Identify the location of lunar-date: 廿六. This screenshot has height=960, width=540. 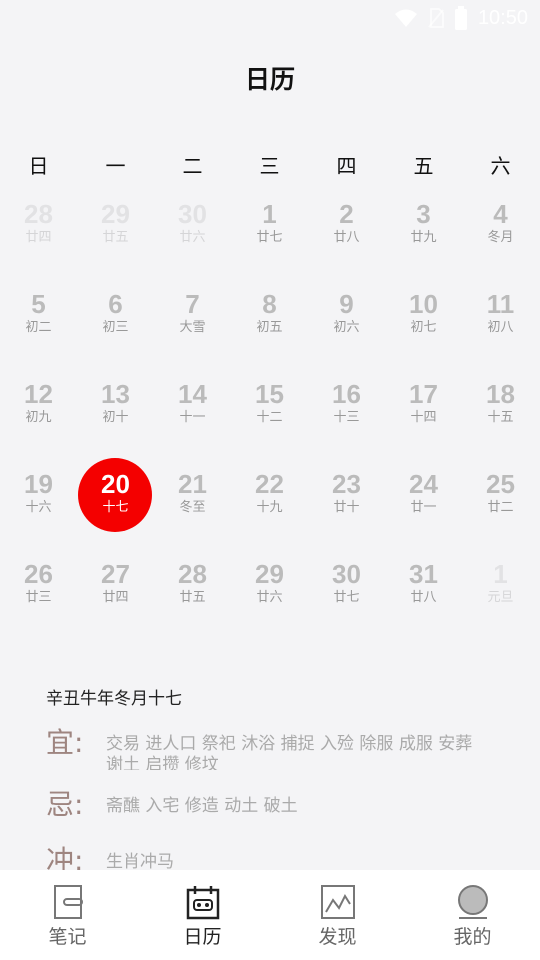
(269, 597).